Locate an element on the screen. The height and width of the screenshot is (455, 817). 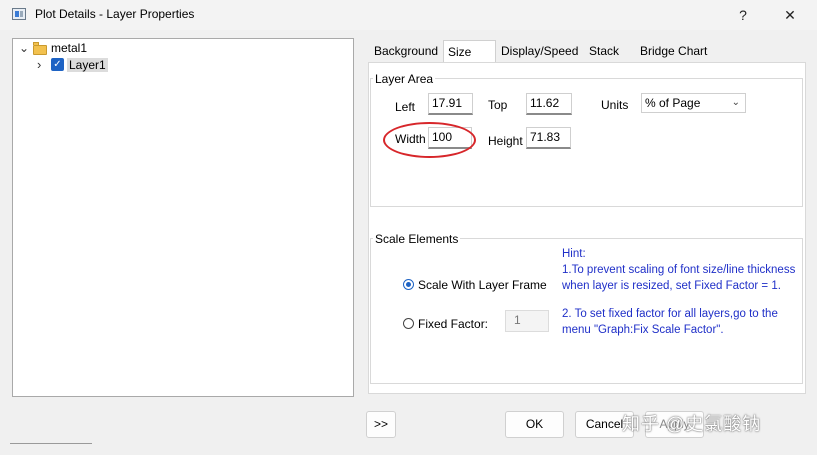
height-label: Height is located at coordinates (505, 141).